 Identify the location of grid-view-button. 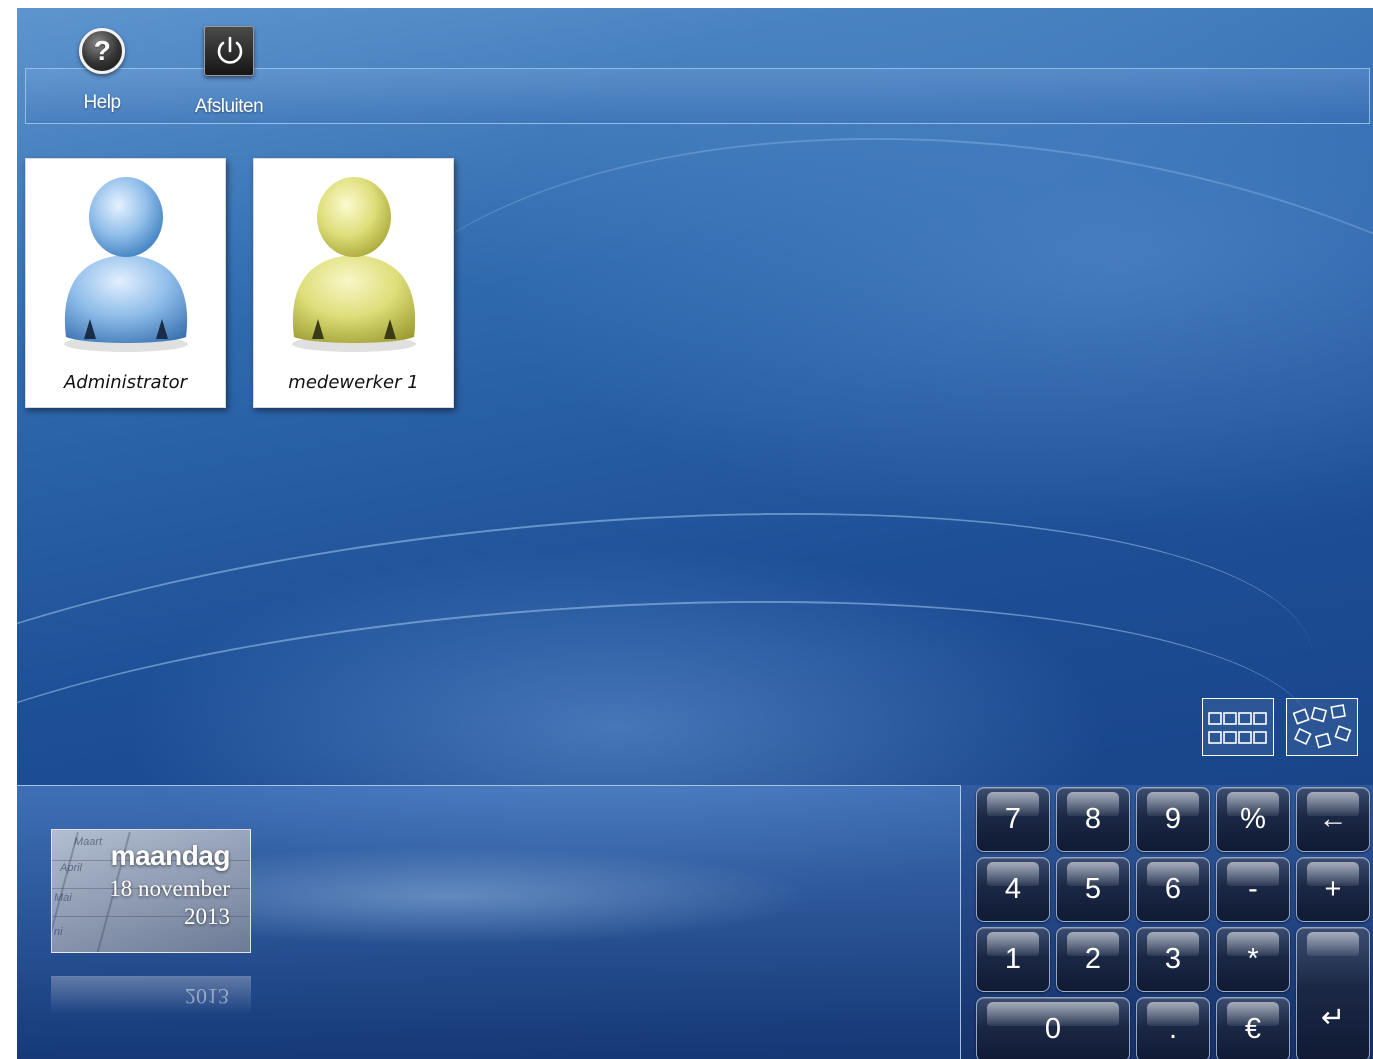
(1238, 727).